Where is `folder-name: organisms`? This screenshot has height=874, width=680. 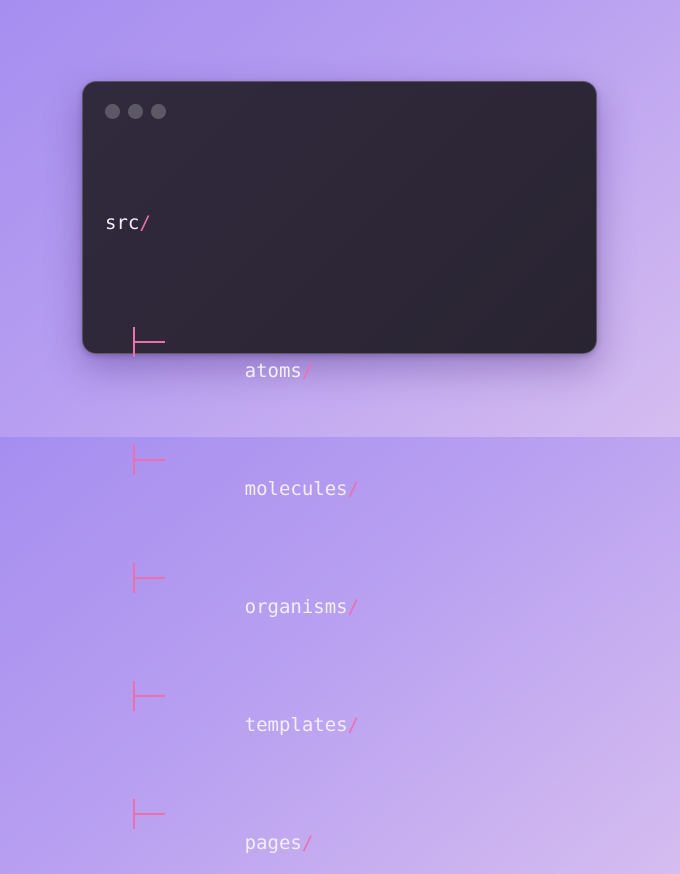 folder-name: organisms is located at coordinates (296, 606).